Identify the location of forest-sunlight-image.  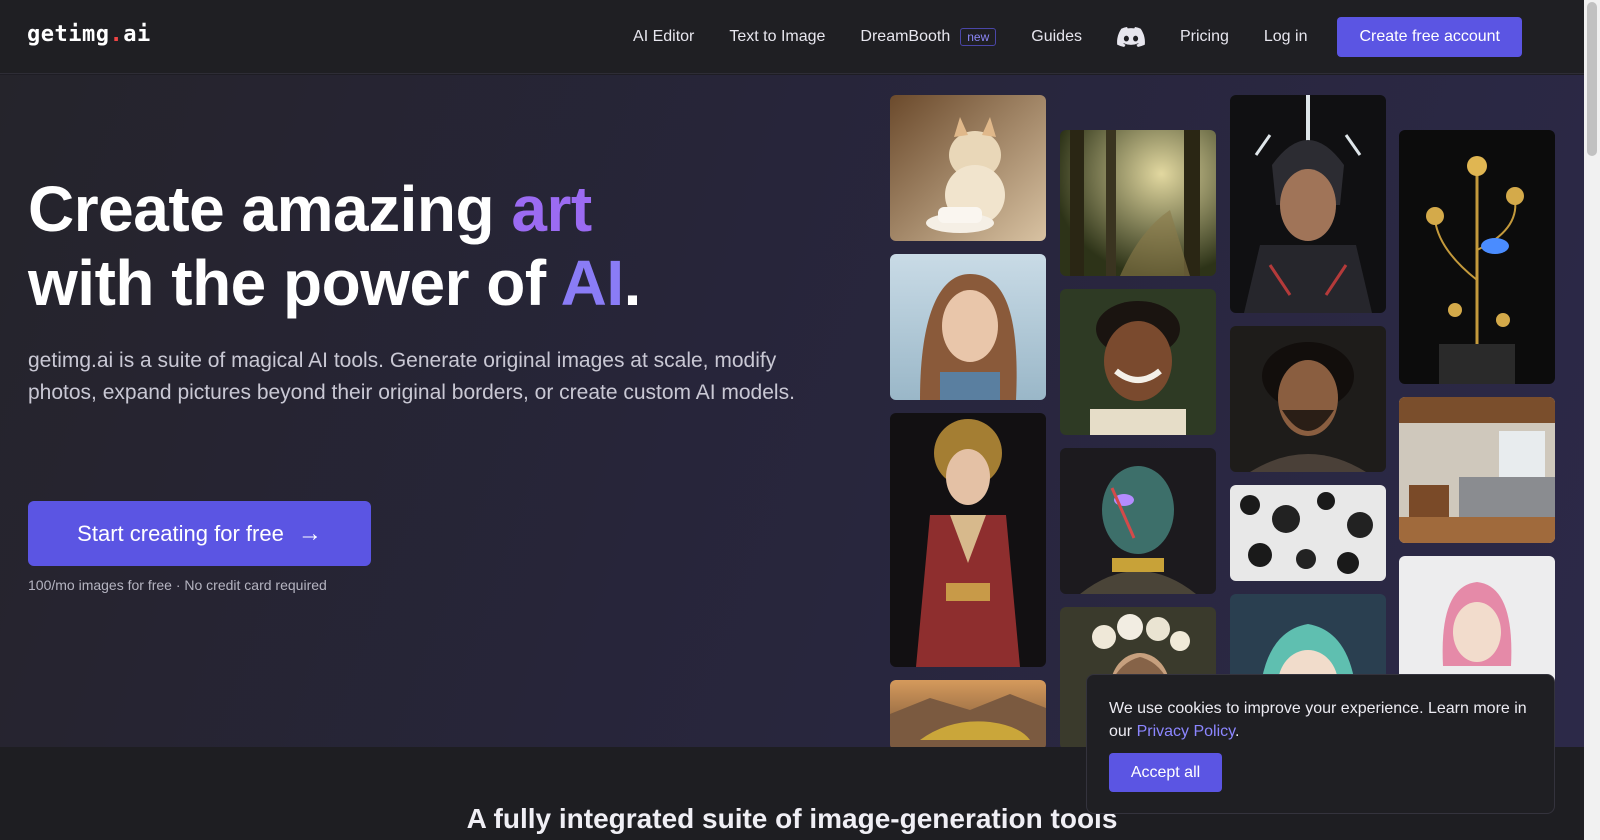
(1138, 203).